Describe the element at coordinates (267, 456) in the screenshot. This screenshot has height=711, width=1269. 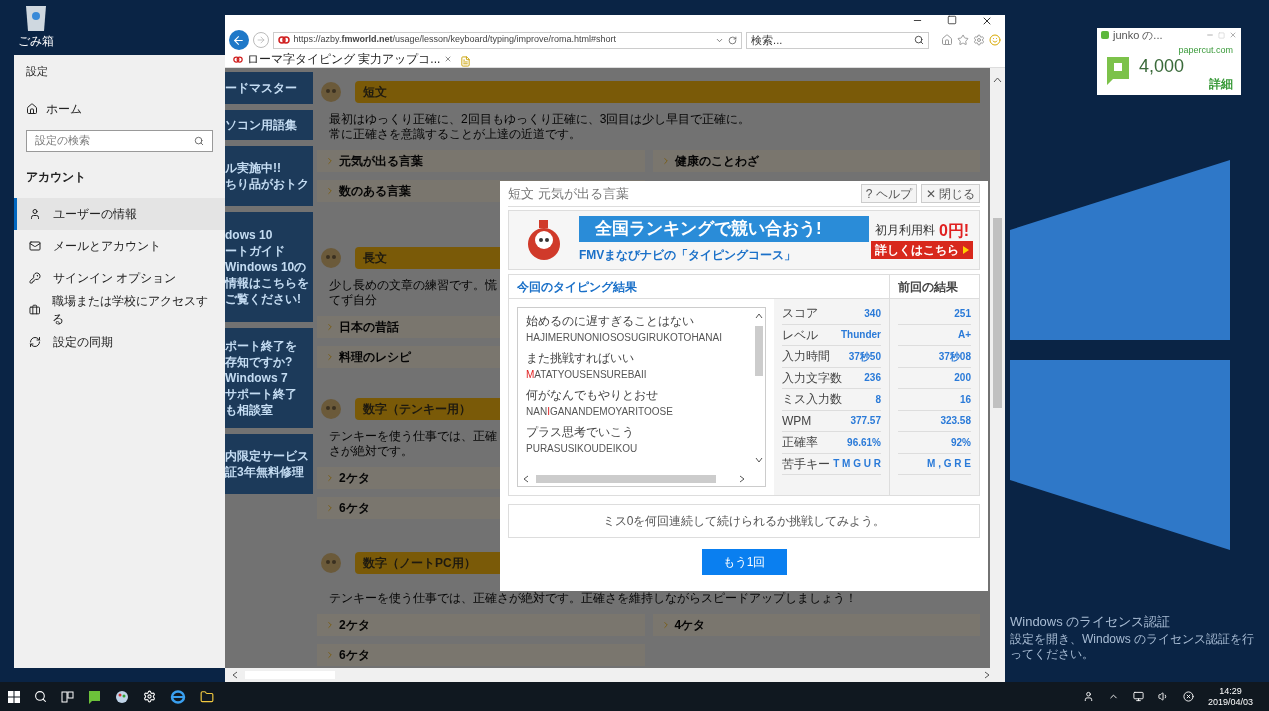
I see `banner-text: 内限定サービス` at that location.